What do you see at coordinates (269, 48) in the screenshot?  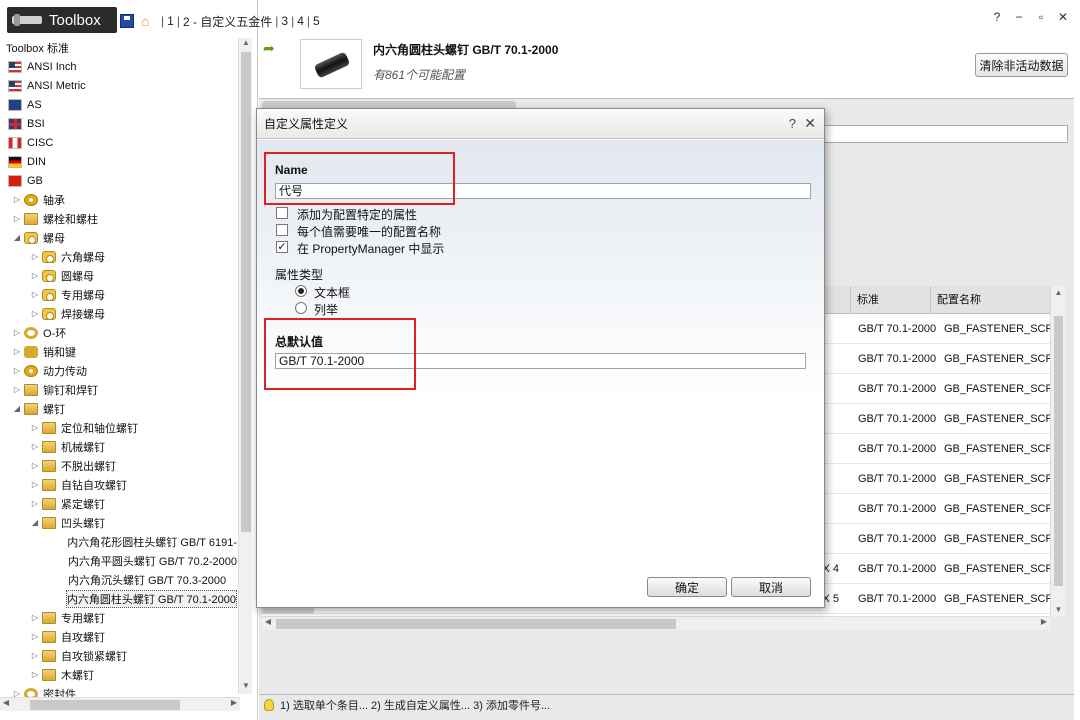 I see `back-arrow-icon: ➦` at bounding box center [269, 48].